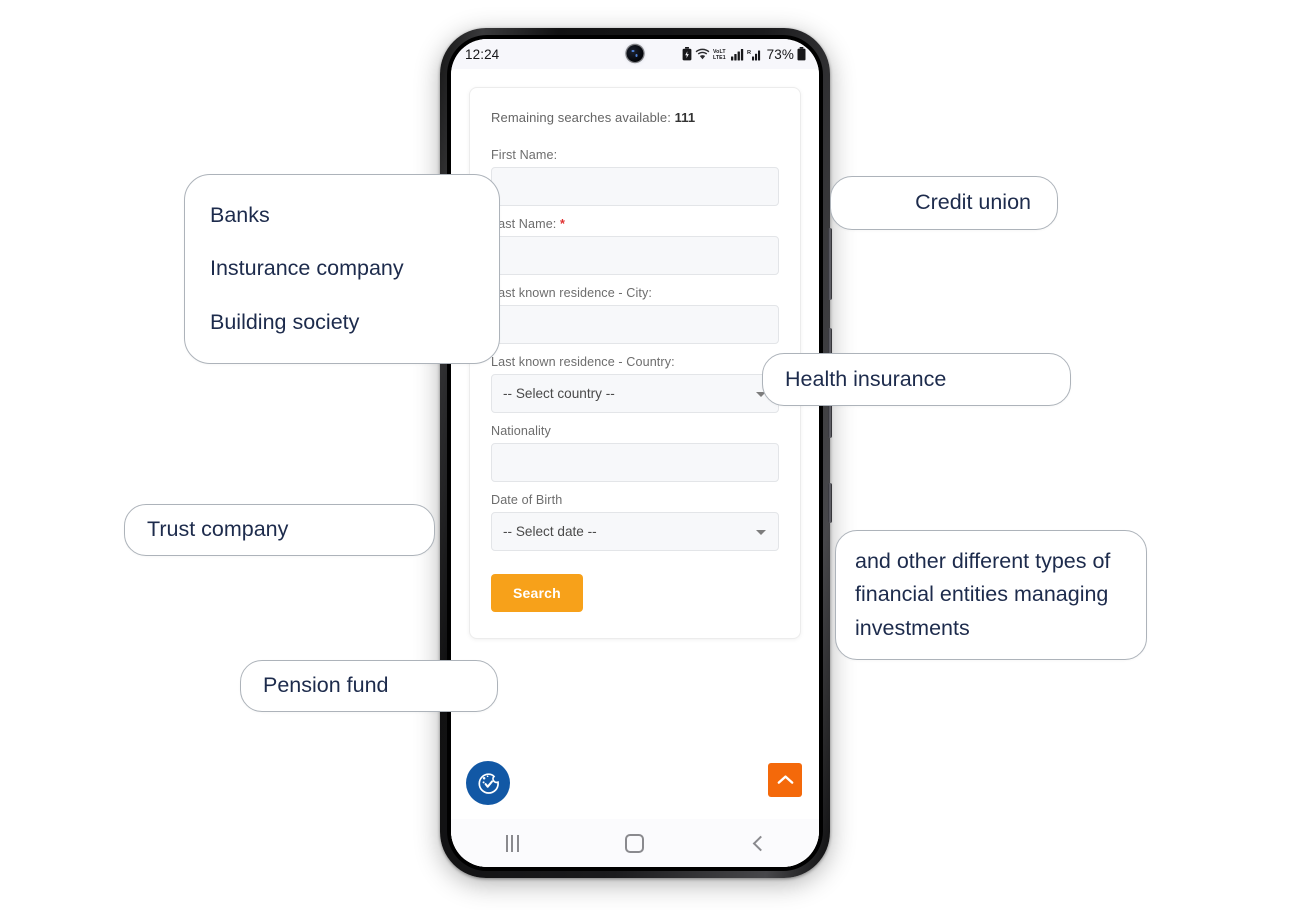  What do you see at coordinates (687, 54) in the screenshot?
I see `battery-saver-icon` at bounding box center [687, 54].